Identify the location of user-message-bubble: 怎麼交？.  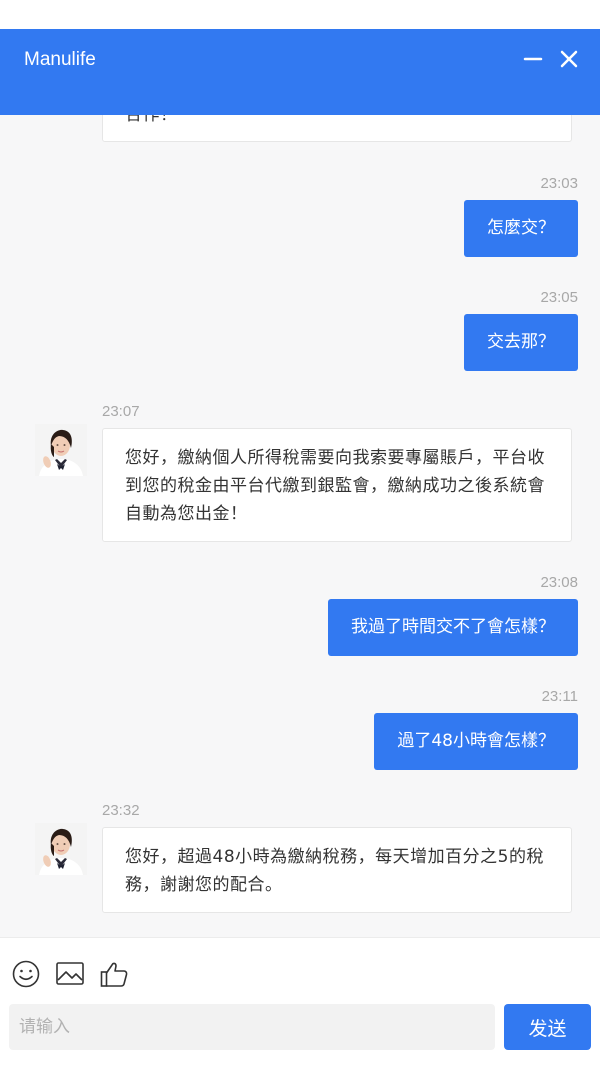
(521, 228).